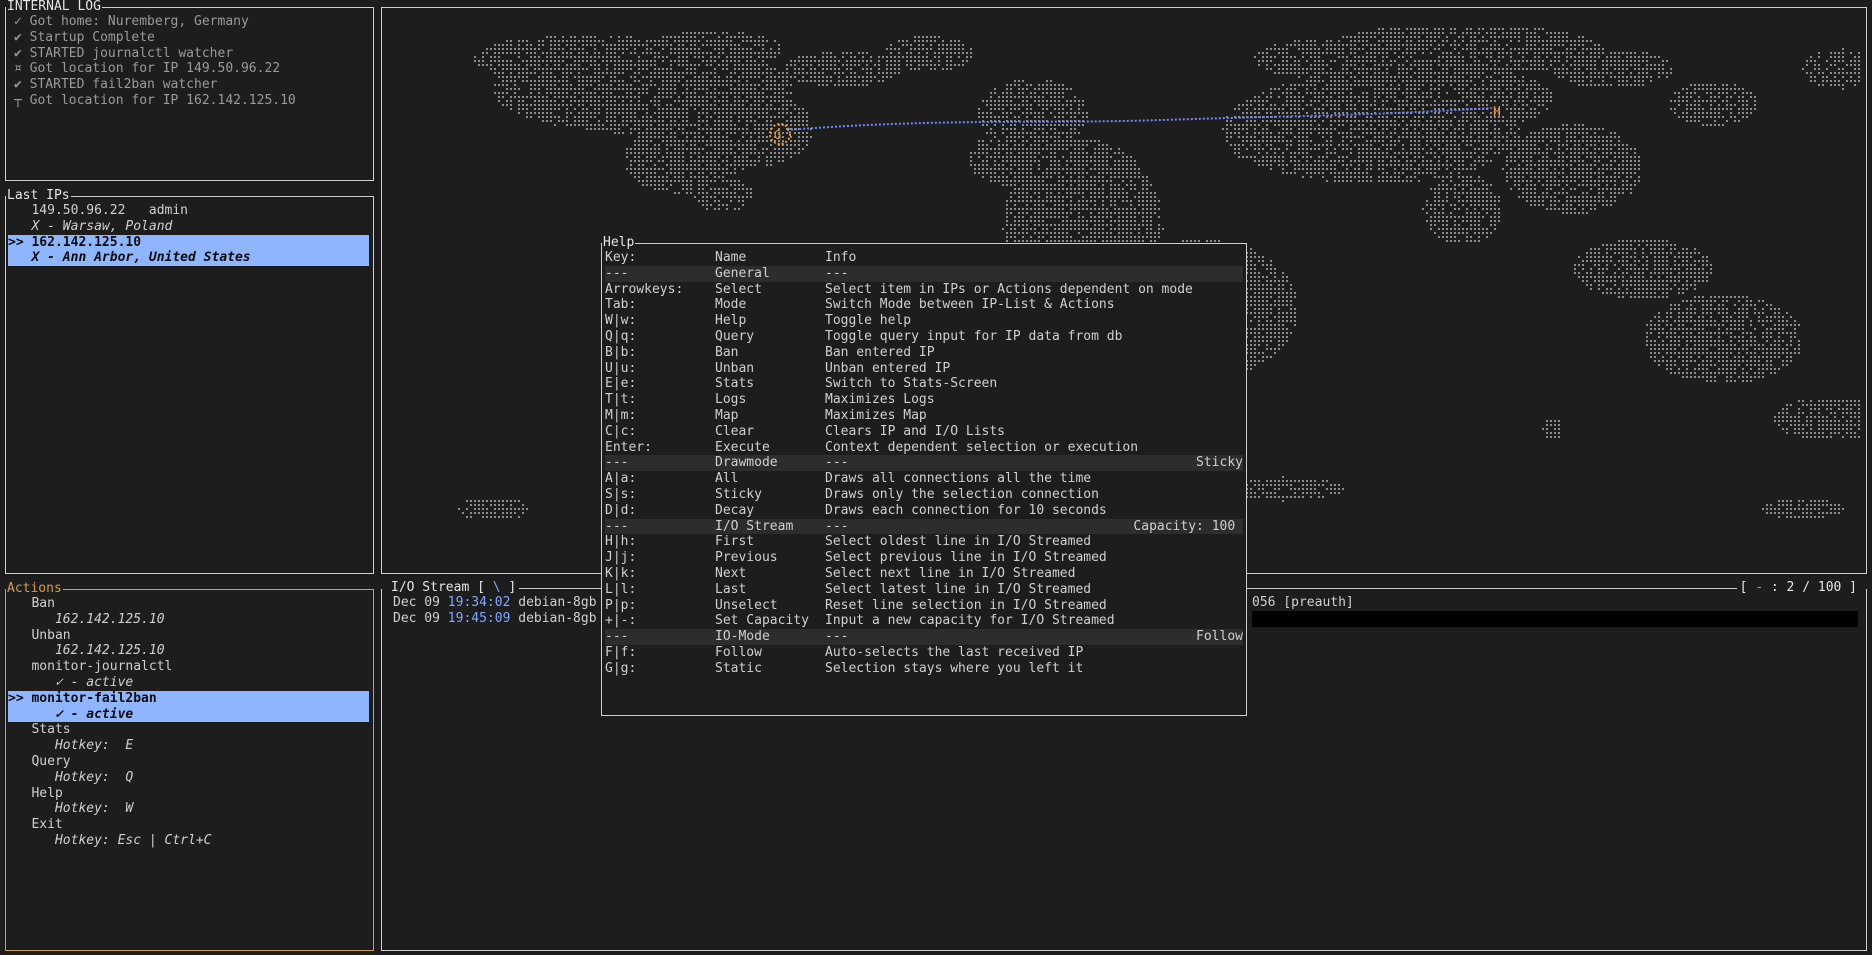 The height and width of the screenshot is (955, 1872). What do you see at coordinates (621, 621) in the screenshot?
I see `help-key: +|-:` at bounding box center [621, 621].